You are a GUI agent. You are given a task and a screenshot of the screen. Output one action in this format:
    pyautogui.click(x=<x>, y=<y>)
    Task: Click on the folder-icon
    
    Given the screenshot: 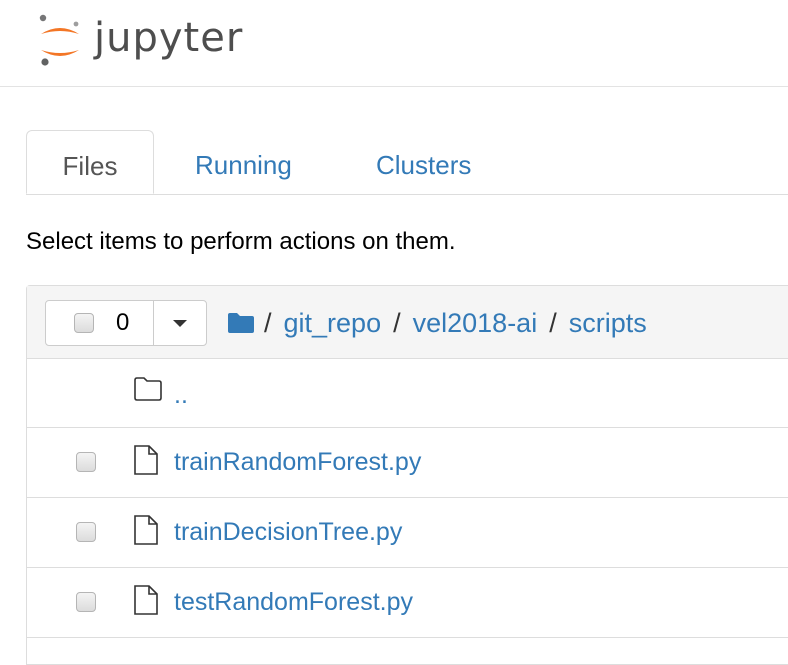 What is the action you would take?
    pyautogui.click(x=241, y=323)
    